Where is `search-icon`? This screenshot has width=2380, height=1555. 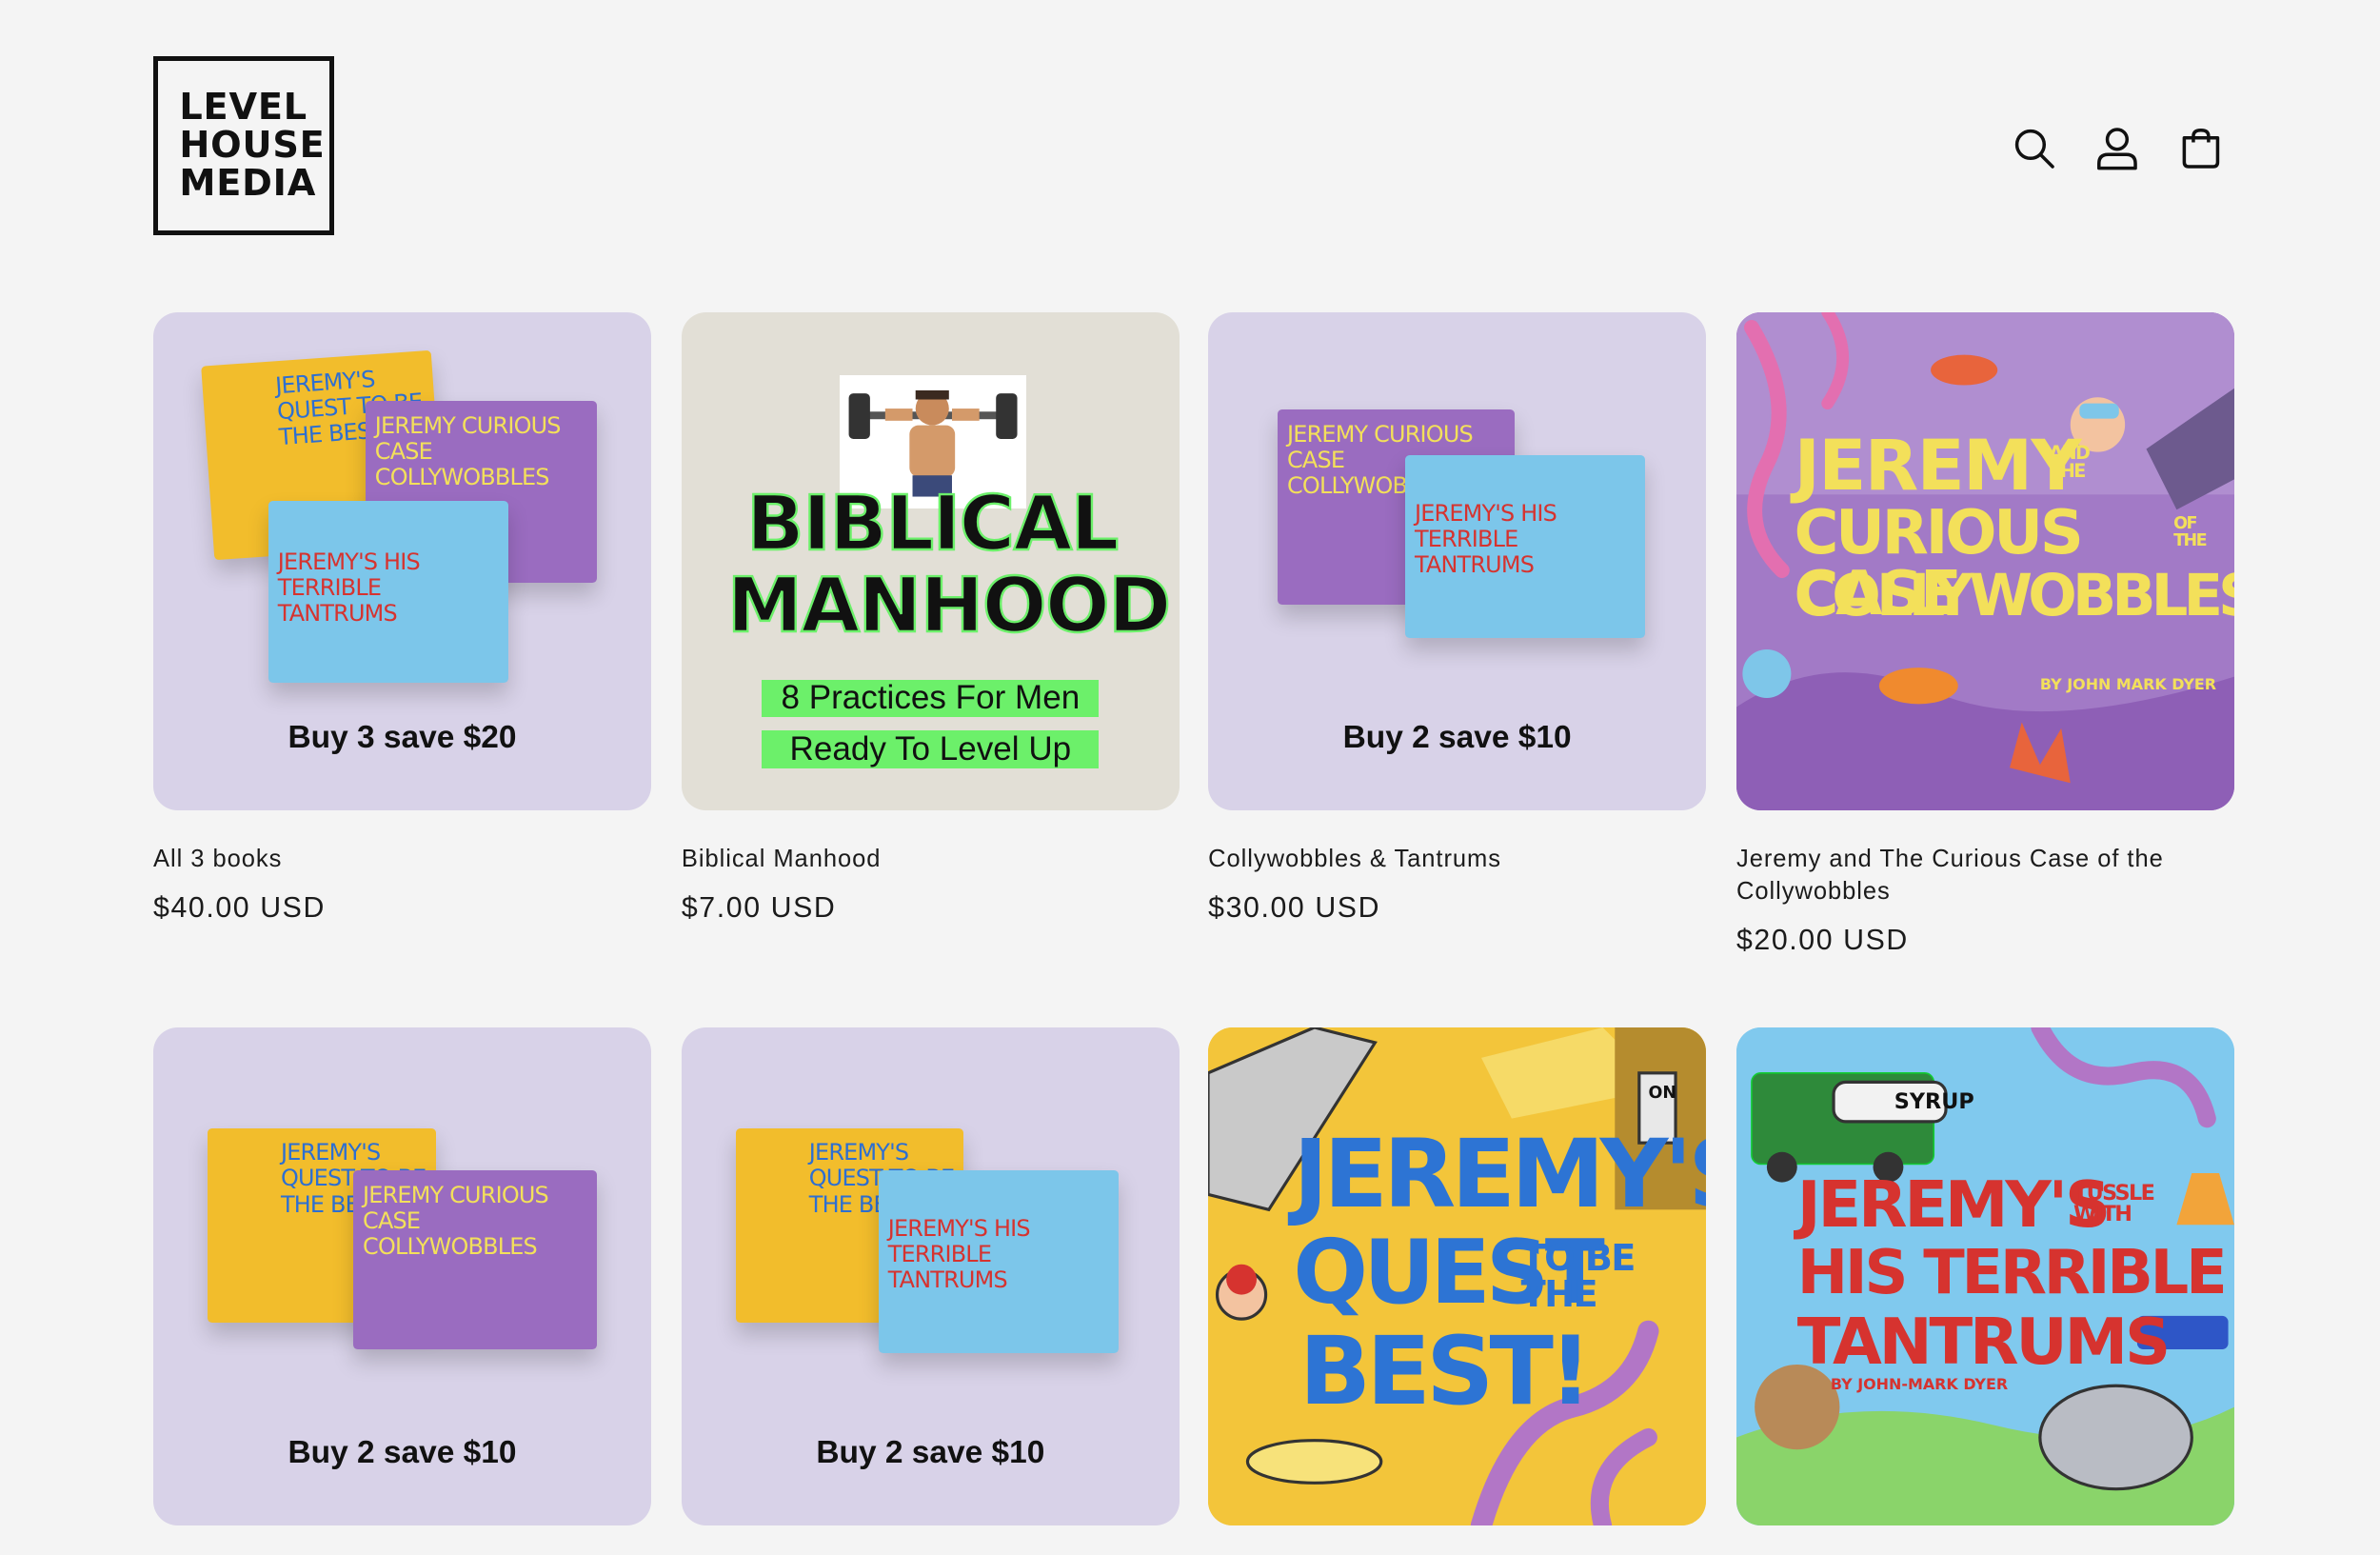
search-icon is located at coordinates (2034, 148).